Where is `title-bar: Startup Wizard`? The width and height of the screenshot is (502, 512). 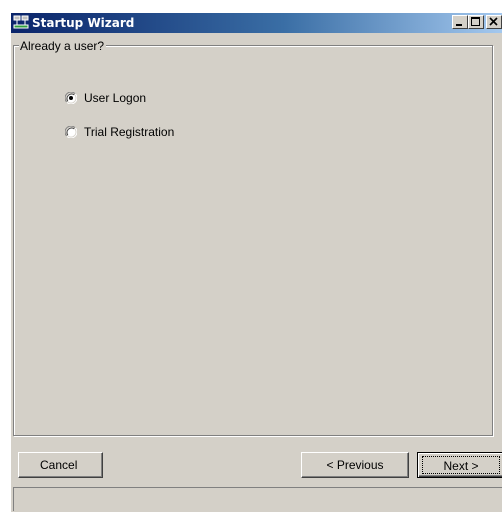 title-bar: Startup Wizard is located at coordinates (256, 23).